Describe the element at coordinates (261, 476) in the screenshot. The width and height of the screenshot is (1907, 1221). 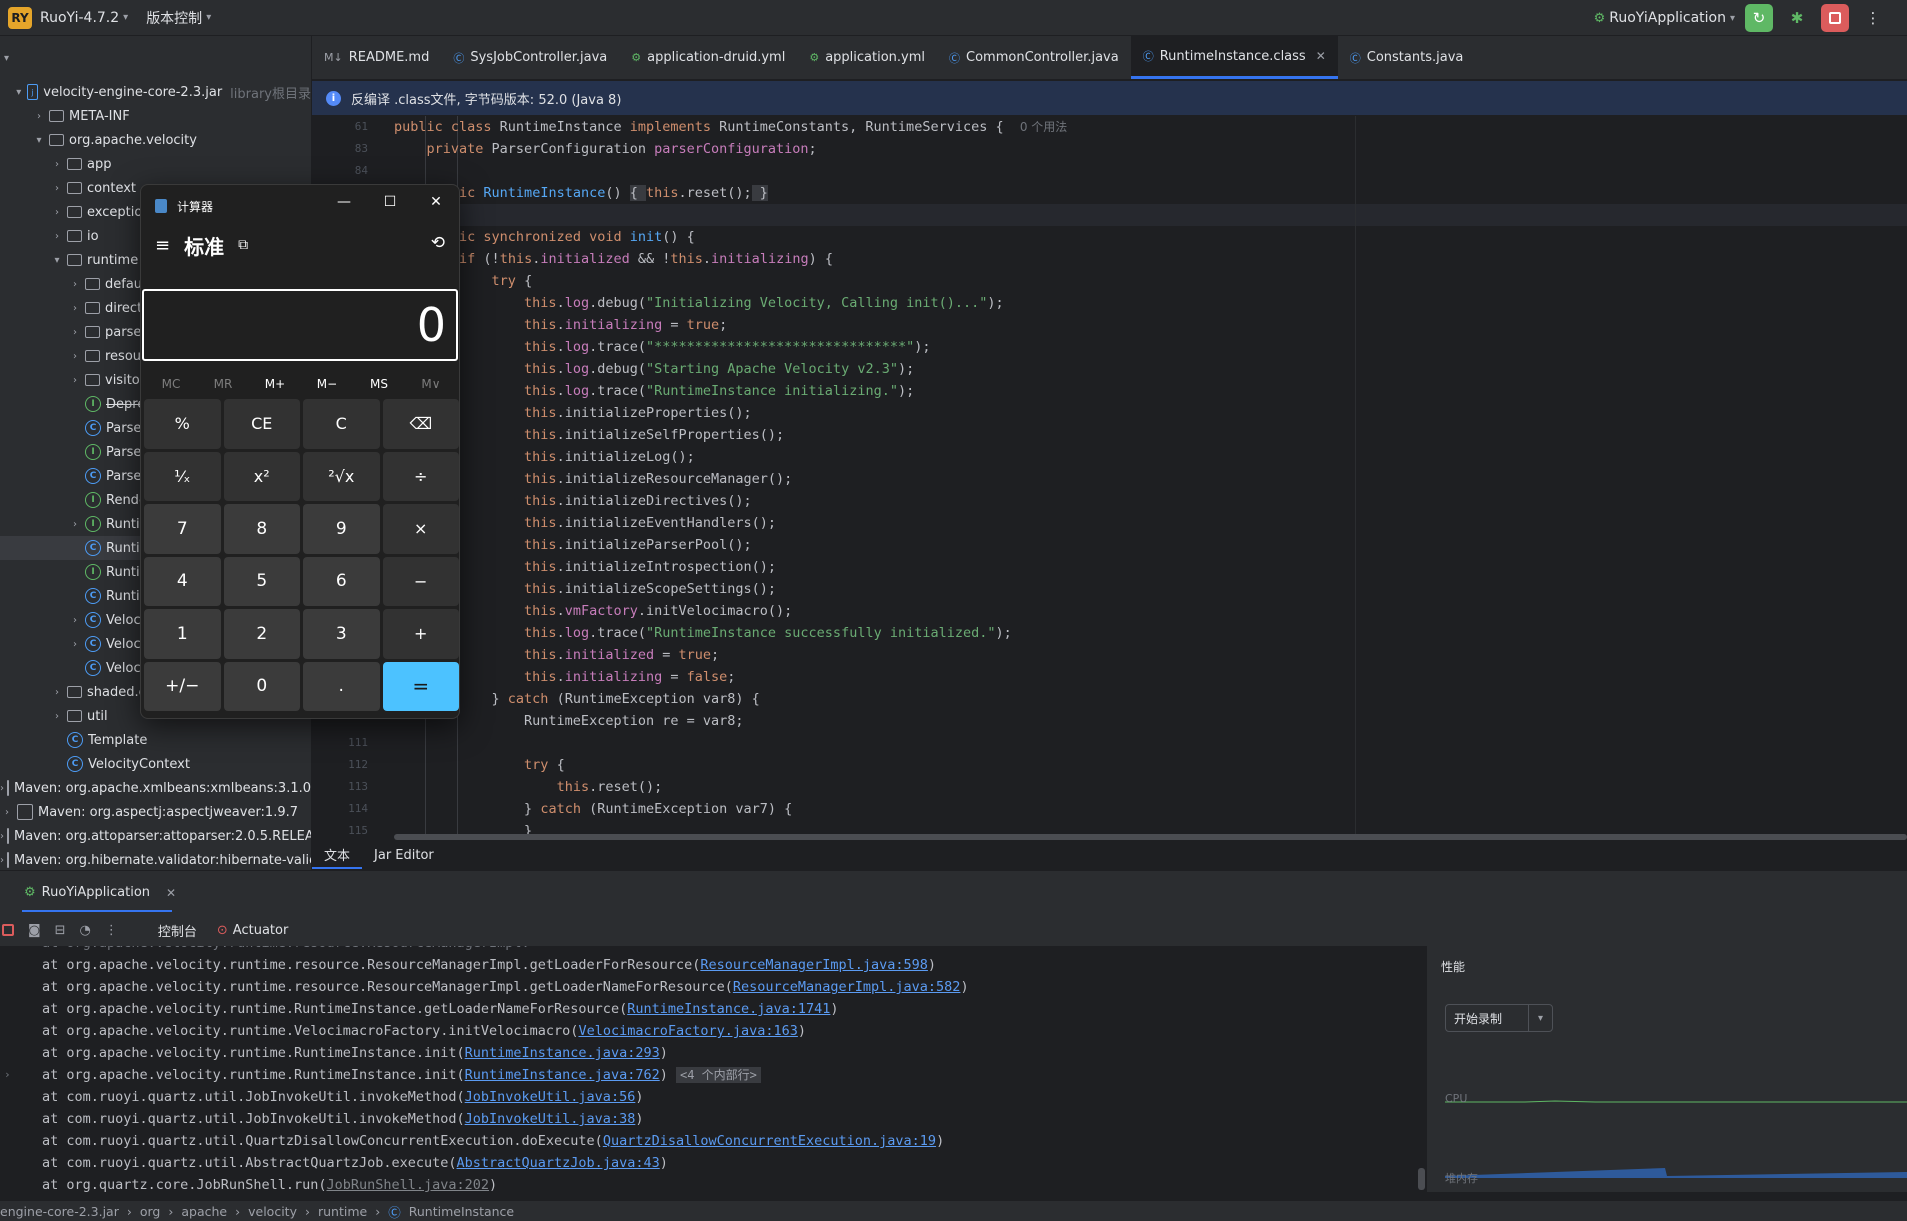
I see `square-button: x²` at that location.